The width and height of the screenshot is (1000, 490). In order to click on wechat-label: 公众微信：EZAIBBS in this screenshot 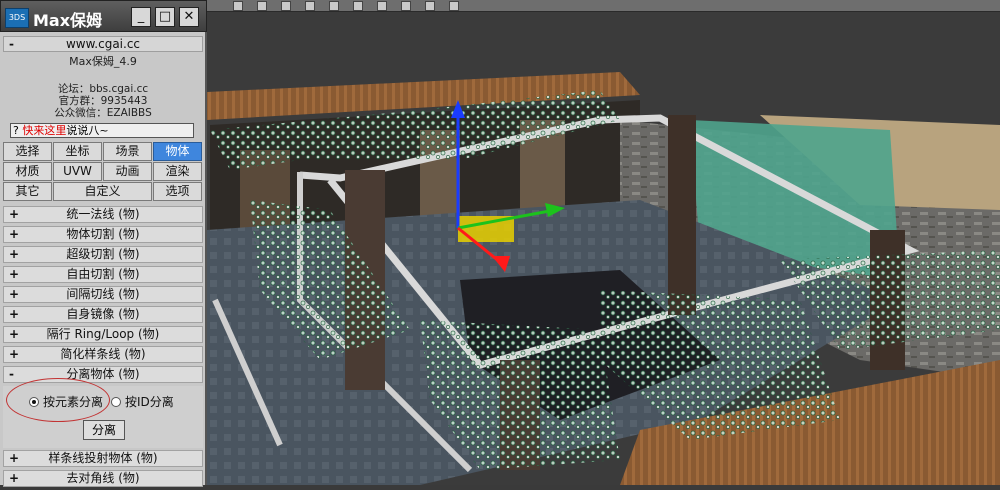, I will do `click(103, 113)`.